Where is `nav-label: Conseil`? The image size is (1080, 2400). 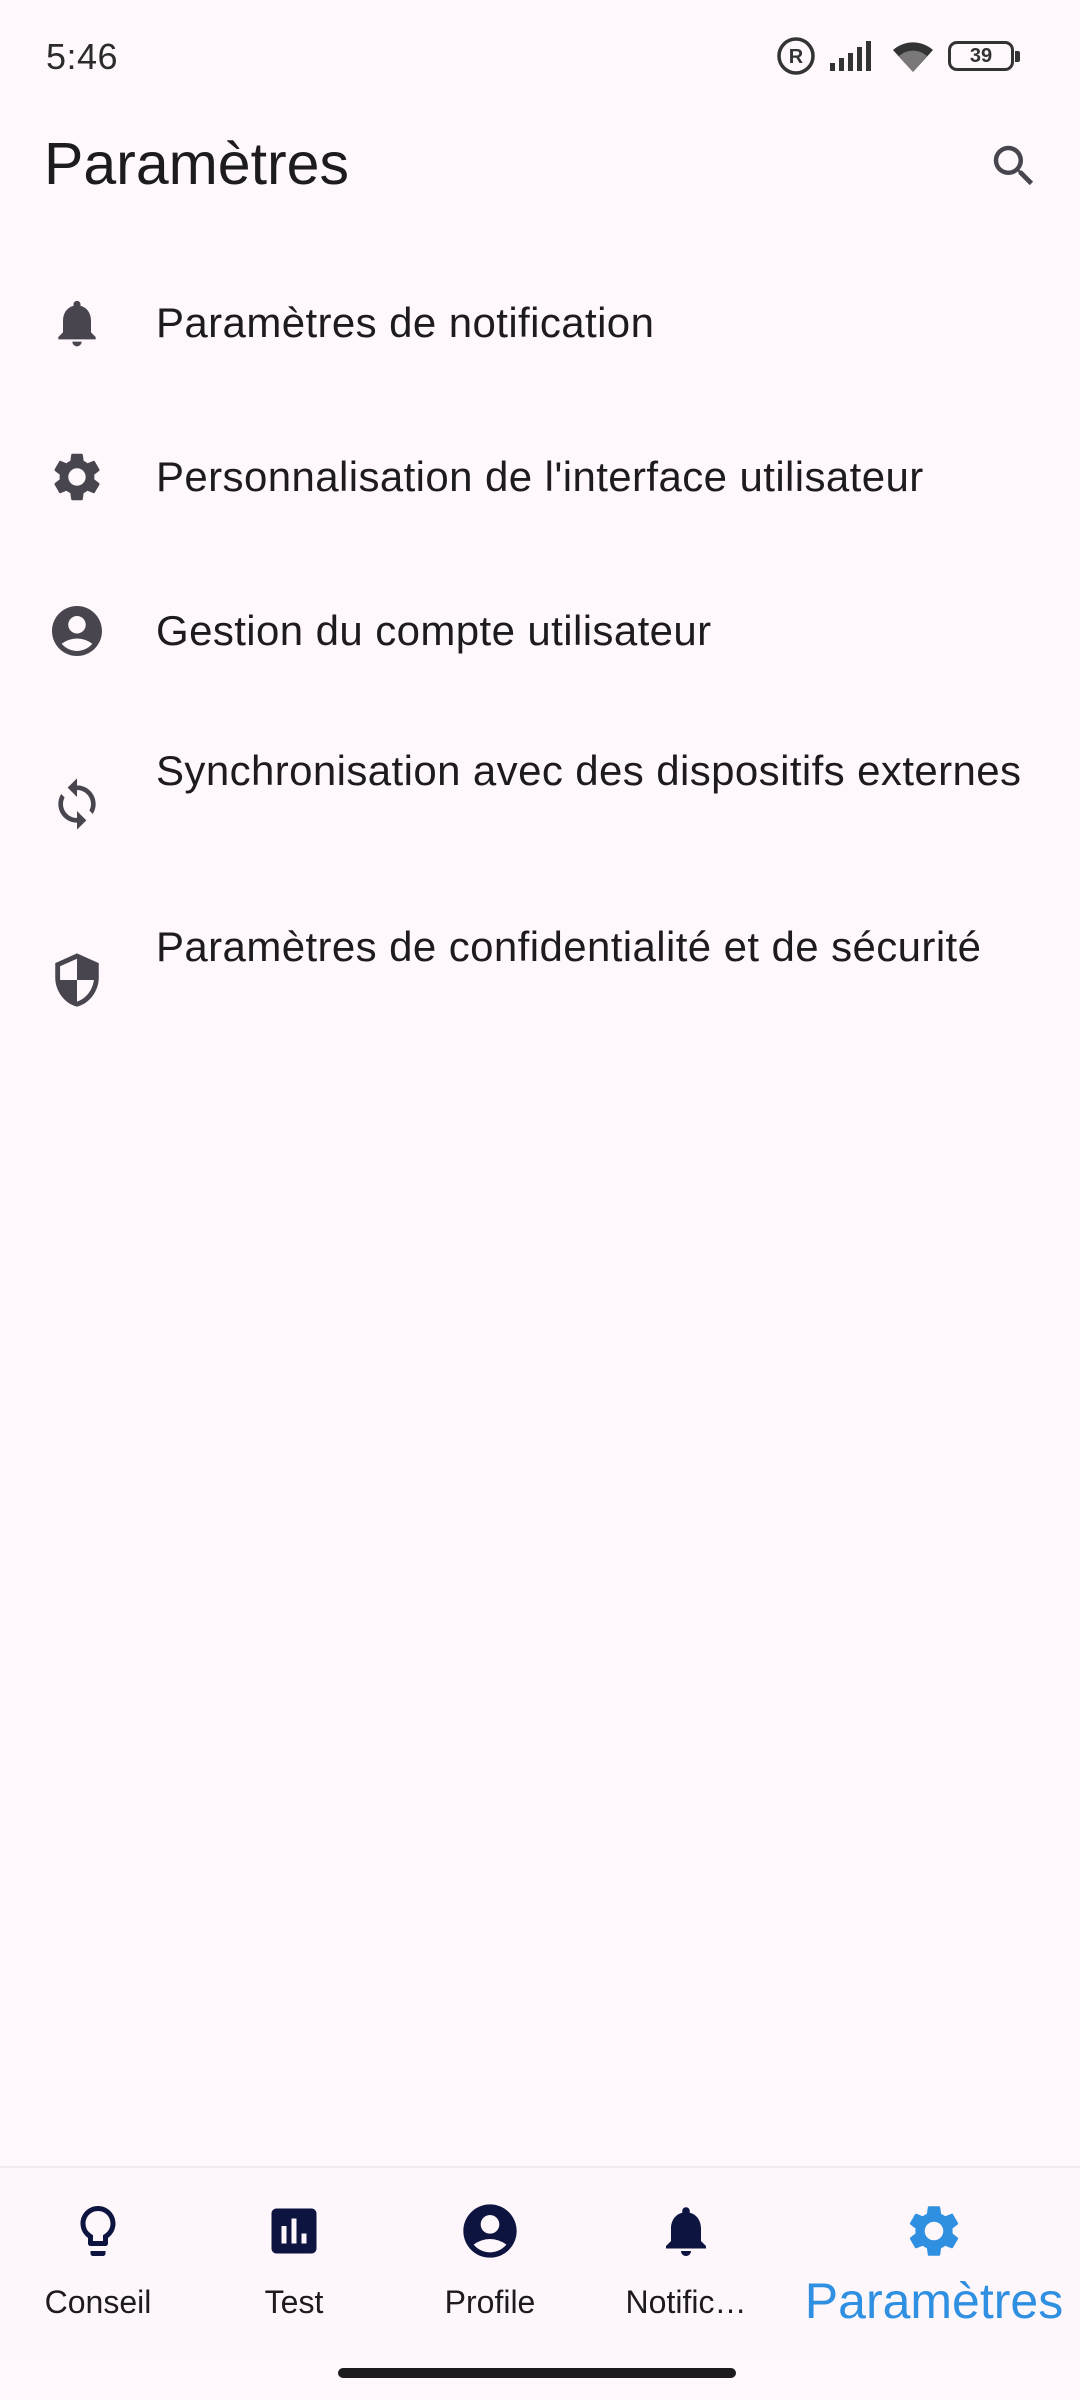
nav-label: Conseil is located at coordinates (98, 2302).